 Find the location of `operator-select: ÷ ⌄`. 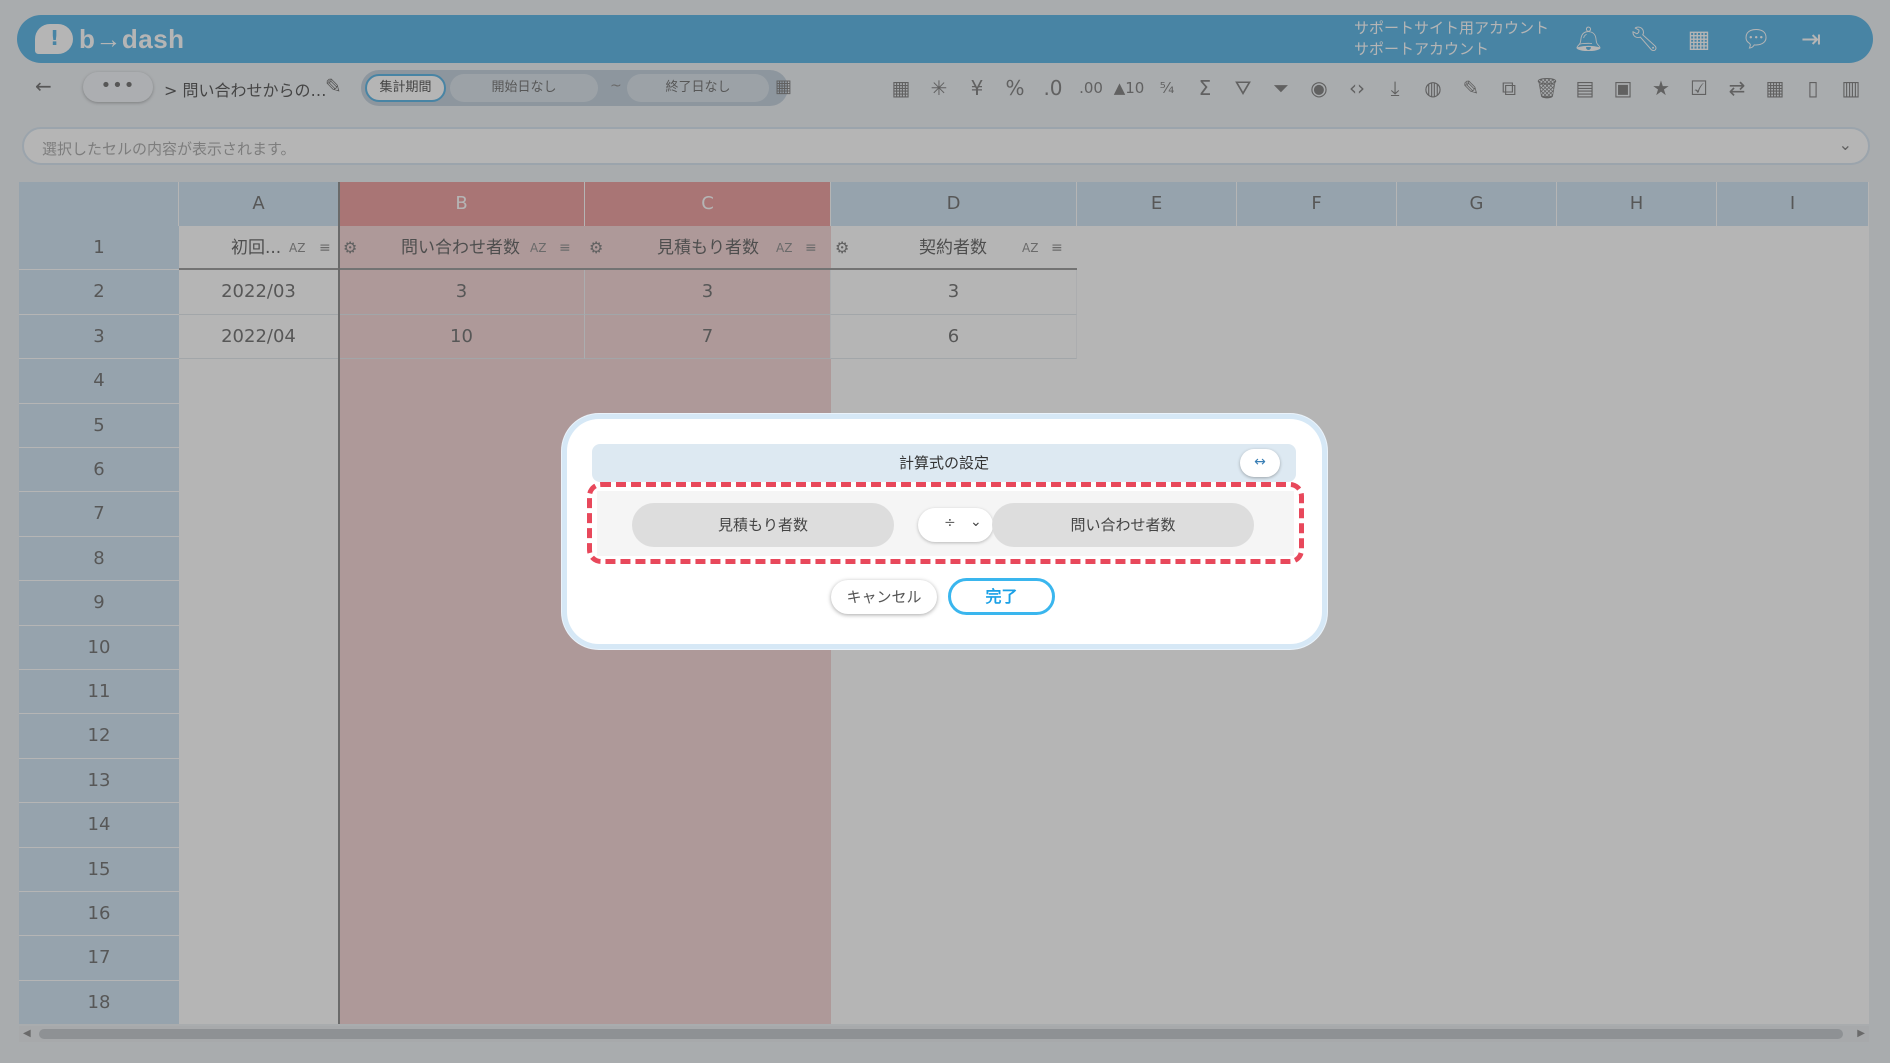

operator-select: ÷ ⌄ is located at coordinates (955, 525).